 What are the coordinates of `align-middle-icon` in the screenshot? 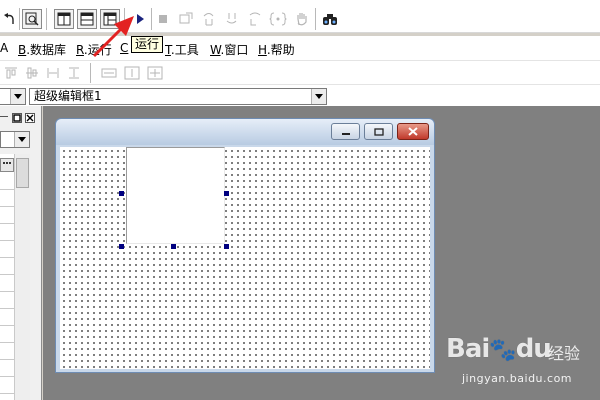 It's located at (32, 73).